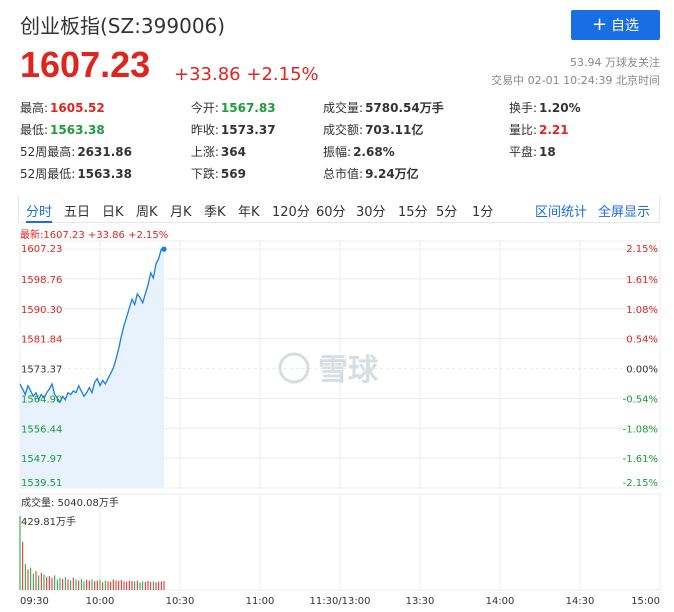 This screenshot has height=612, width=674. I want to click on watermark-text: 雪球, so click(348, 370).